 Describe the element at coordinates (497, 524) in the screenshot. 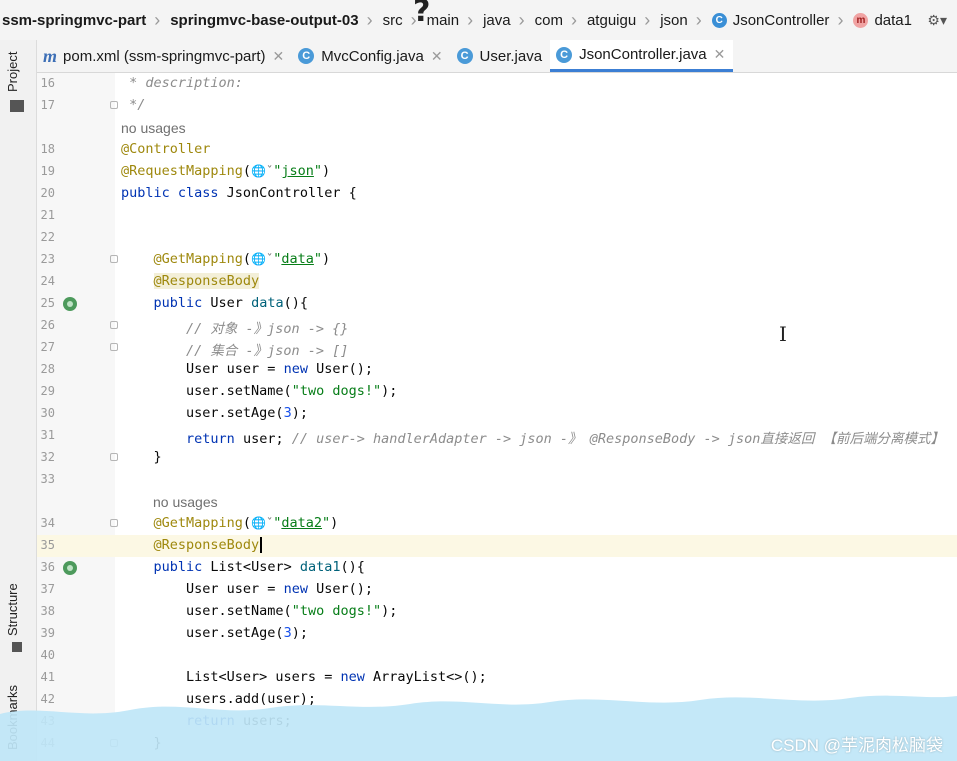

I see `code-line: 34 @GetMapping(🌐ˇ"data2")` at that location.